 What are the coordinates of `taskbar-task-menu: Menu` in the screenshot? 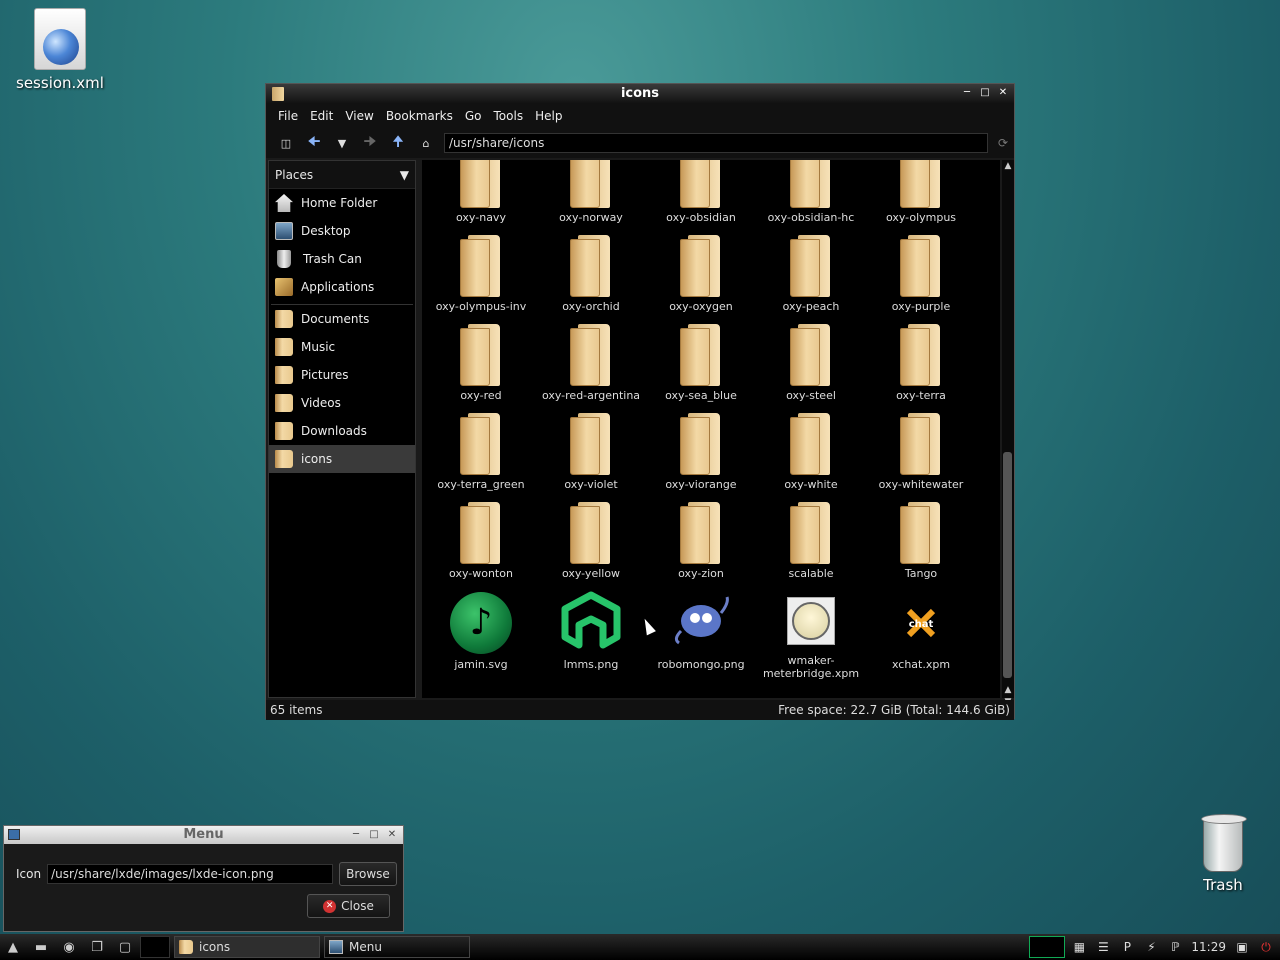 It's located at (397, 947).